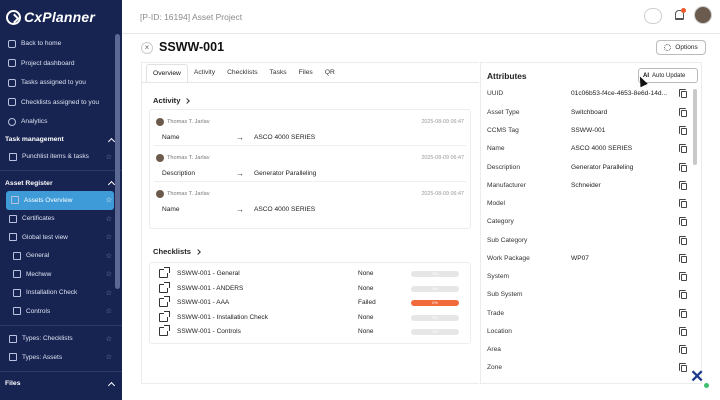  What do you see at coordinates (503, 167) in the screenshot?
I see `attribute-label: Description` at bounding box center [503, 167].